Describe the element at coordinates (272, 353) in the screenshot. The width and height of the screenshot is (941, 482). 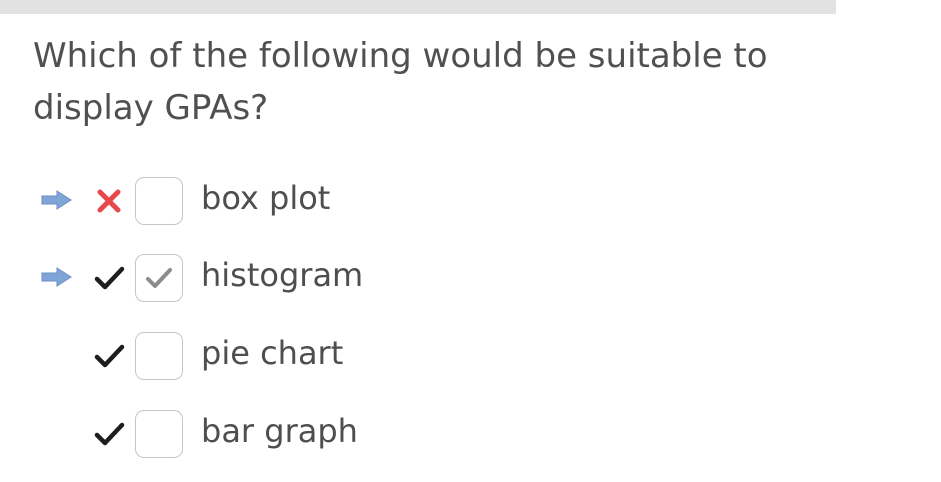
I see `option-label: pie chart` at that location.